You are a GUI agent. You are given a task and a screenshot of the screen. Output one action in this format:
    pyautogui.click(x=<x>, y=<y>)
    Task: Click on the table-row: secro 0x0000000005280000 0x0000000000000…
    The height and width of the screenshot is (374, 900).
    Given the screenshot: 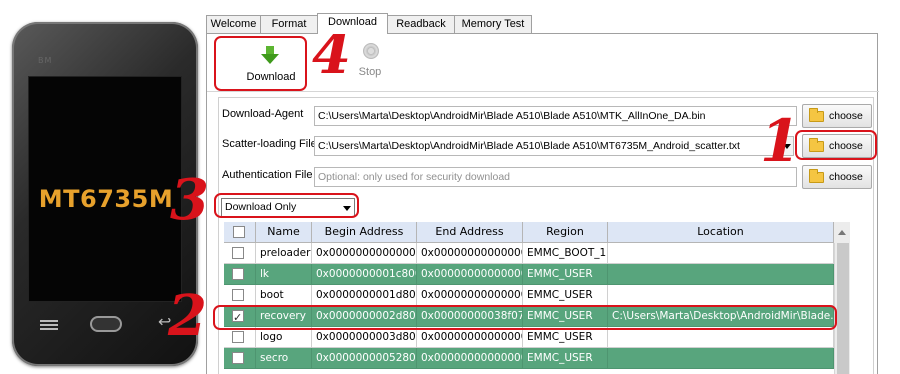 What is the action you would take?
    pyautogui.click(x=529, y=358)
    